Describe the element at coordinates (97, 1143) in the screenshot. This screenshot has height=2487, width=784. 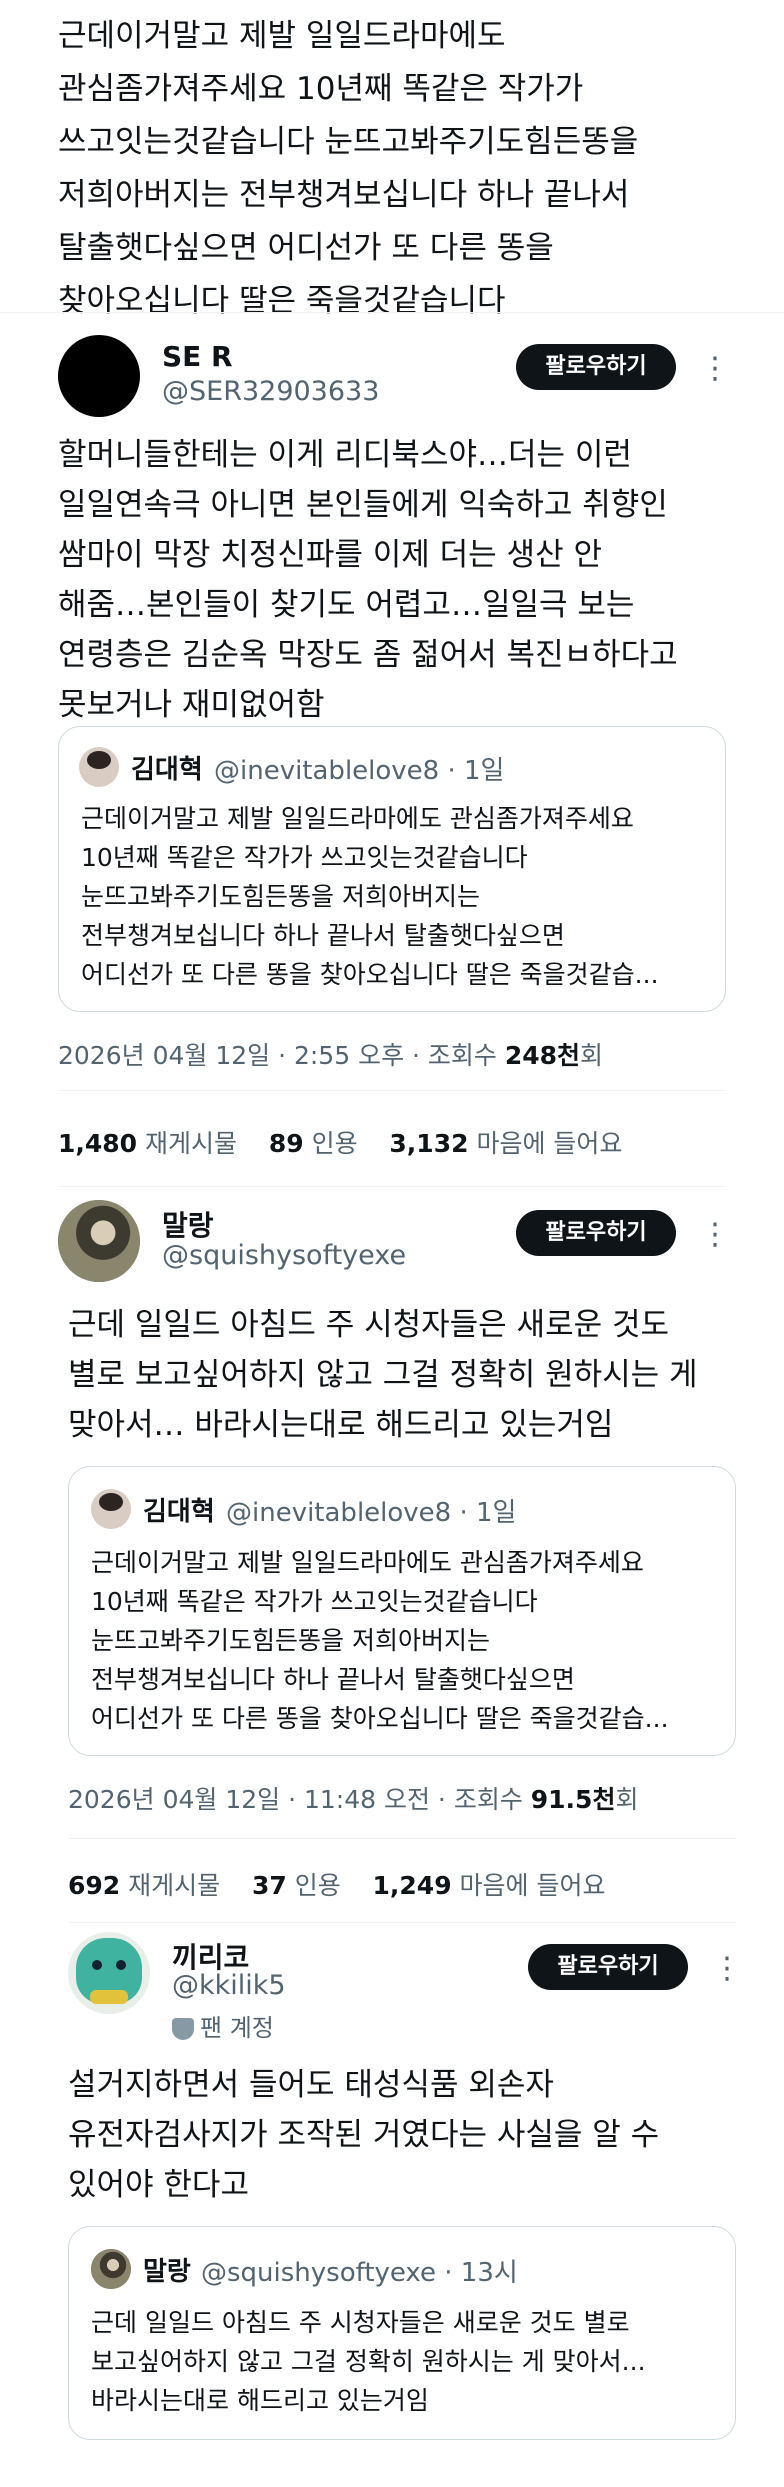
I see `retweet-count: 1,480` at that location.